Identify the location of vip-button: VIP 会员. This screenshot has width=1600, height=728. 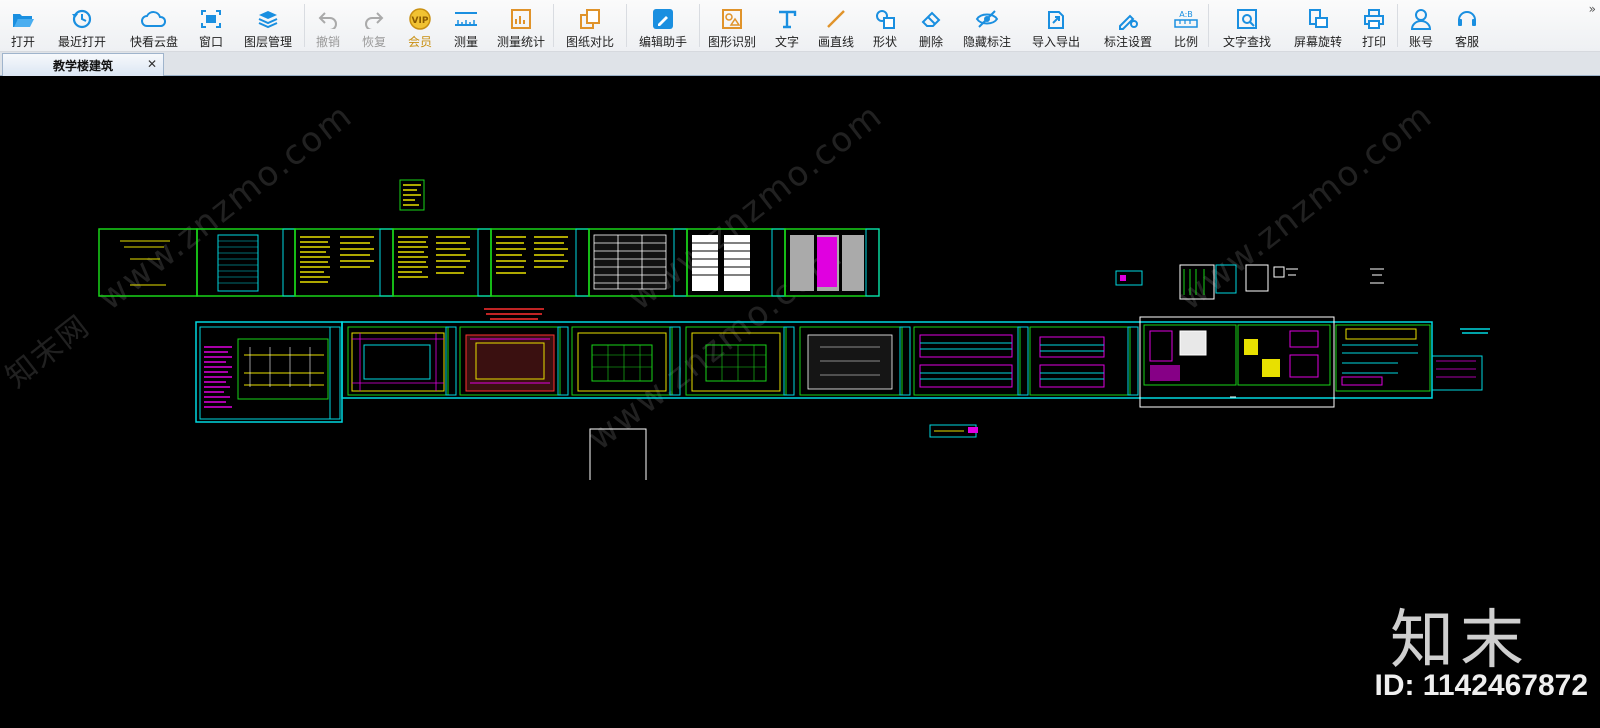
(420, 26).